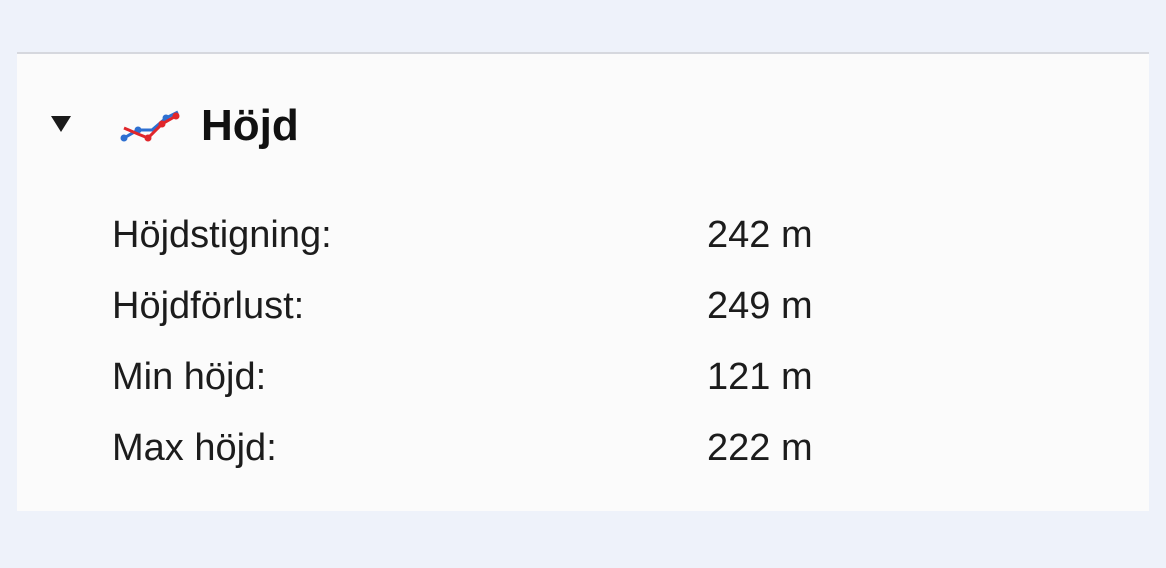  Describe the element at coordinates (760, 448) in the screenshot. I see `stat-value: 222 m` at that location.